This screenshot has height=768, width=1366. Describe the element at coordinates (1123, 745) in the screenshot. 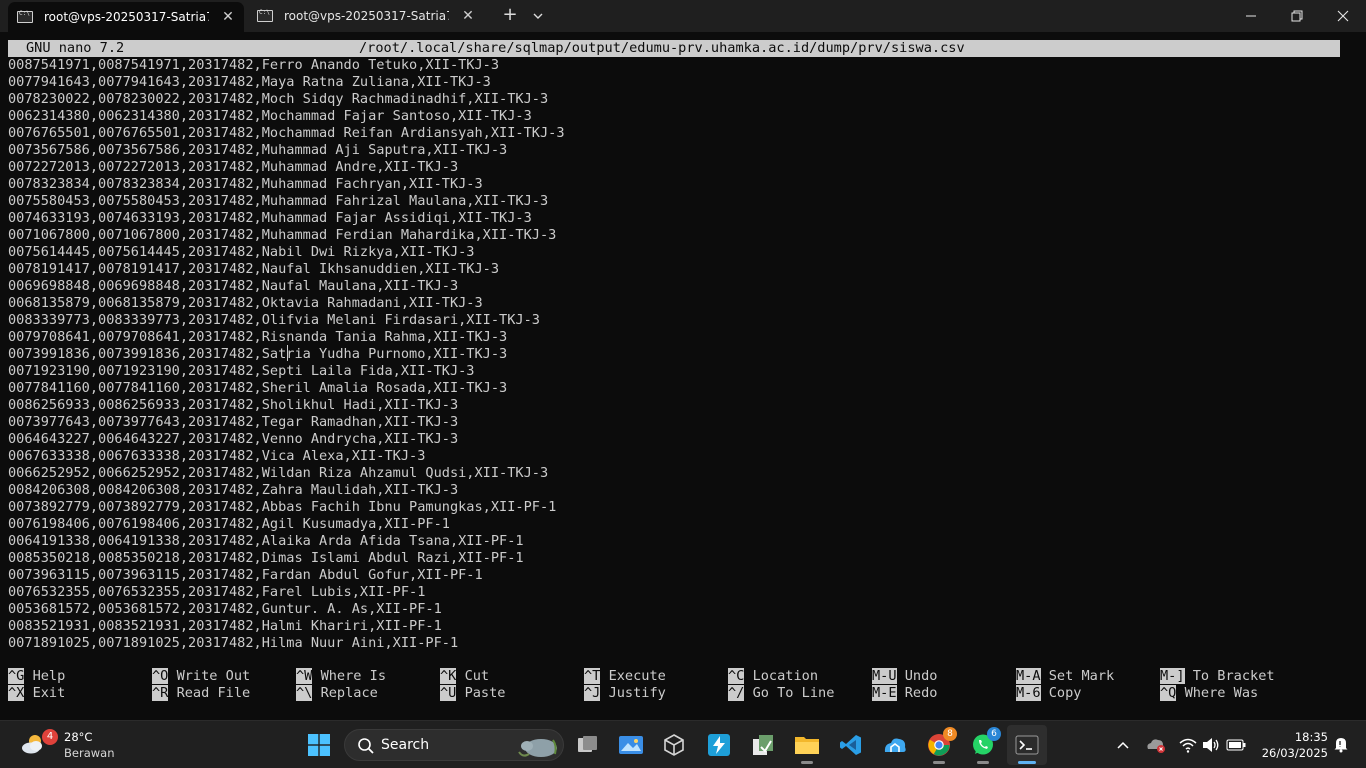

I see `show-hidden-icons-button` at that location.